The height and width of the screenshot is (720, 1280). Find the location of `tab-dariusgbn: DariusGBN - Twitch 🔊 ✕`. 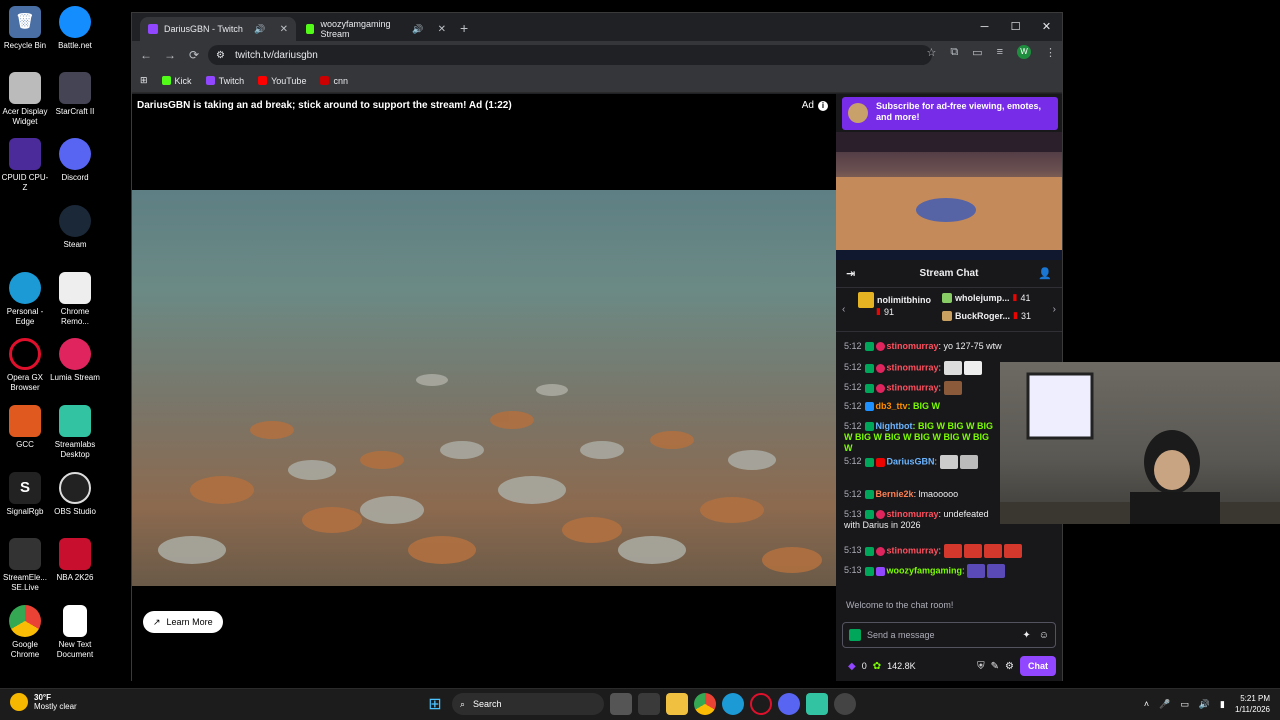

tab-dariusgbn: DariusGBN - Twitch 🔊 ✕ is located at coordinates (218, 29).